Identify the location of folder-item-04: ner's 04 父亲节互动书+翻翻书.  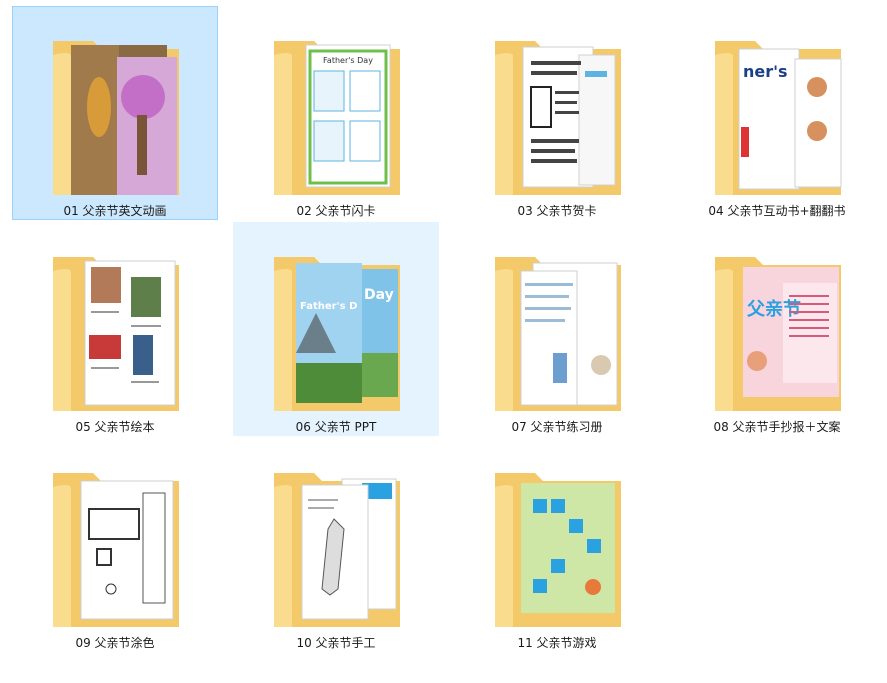
(777, 113).